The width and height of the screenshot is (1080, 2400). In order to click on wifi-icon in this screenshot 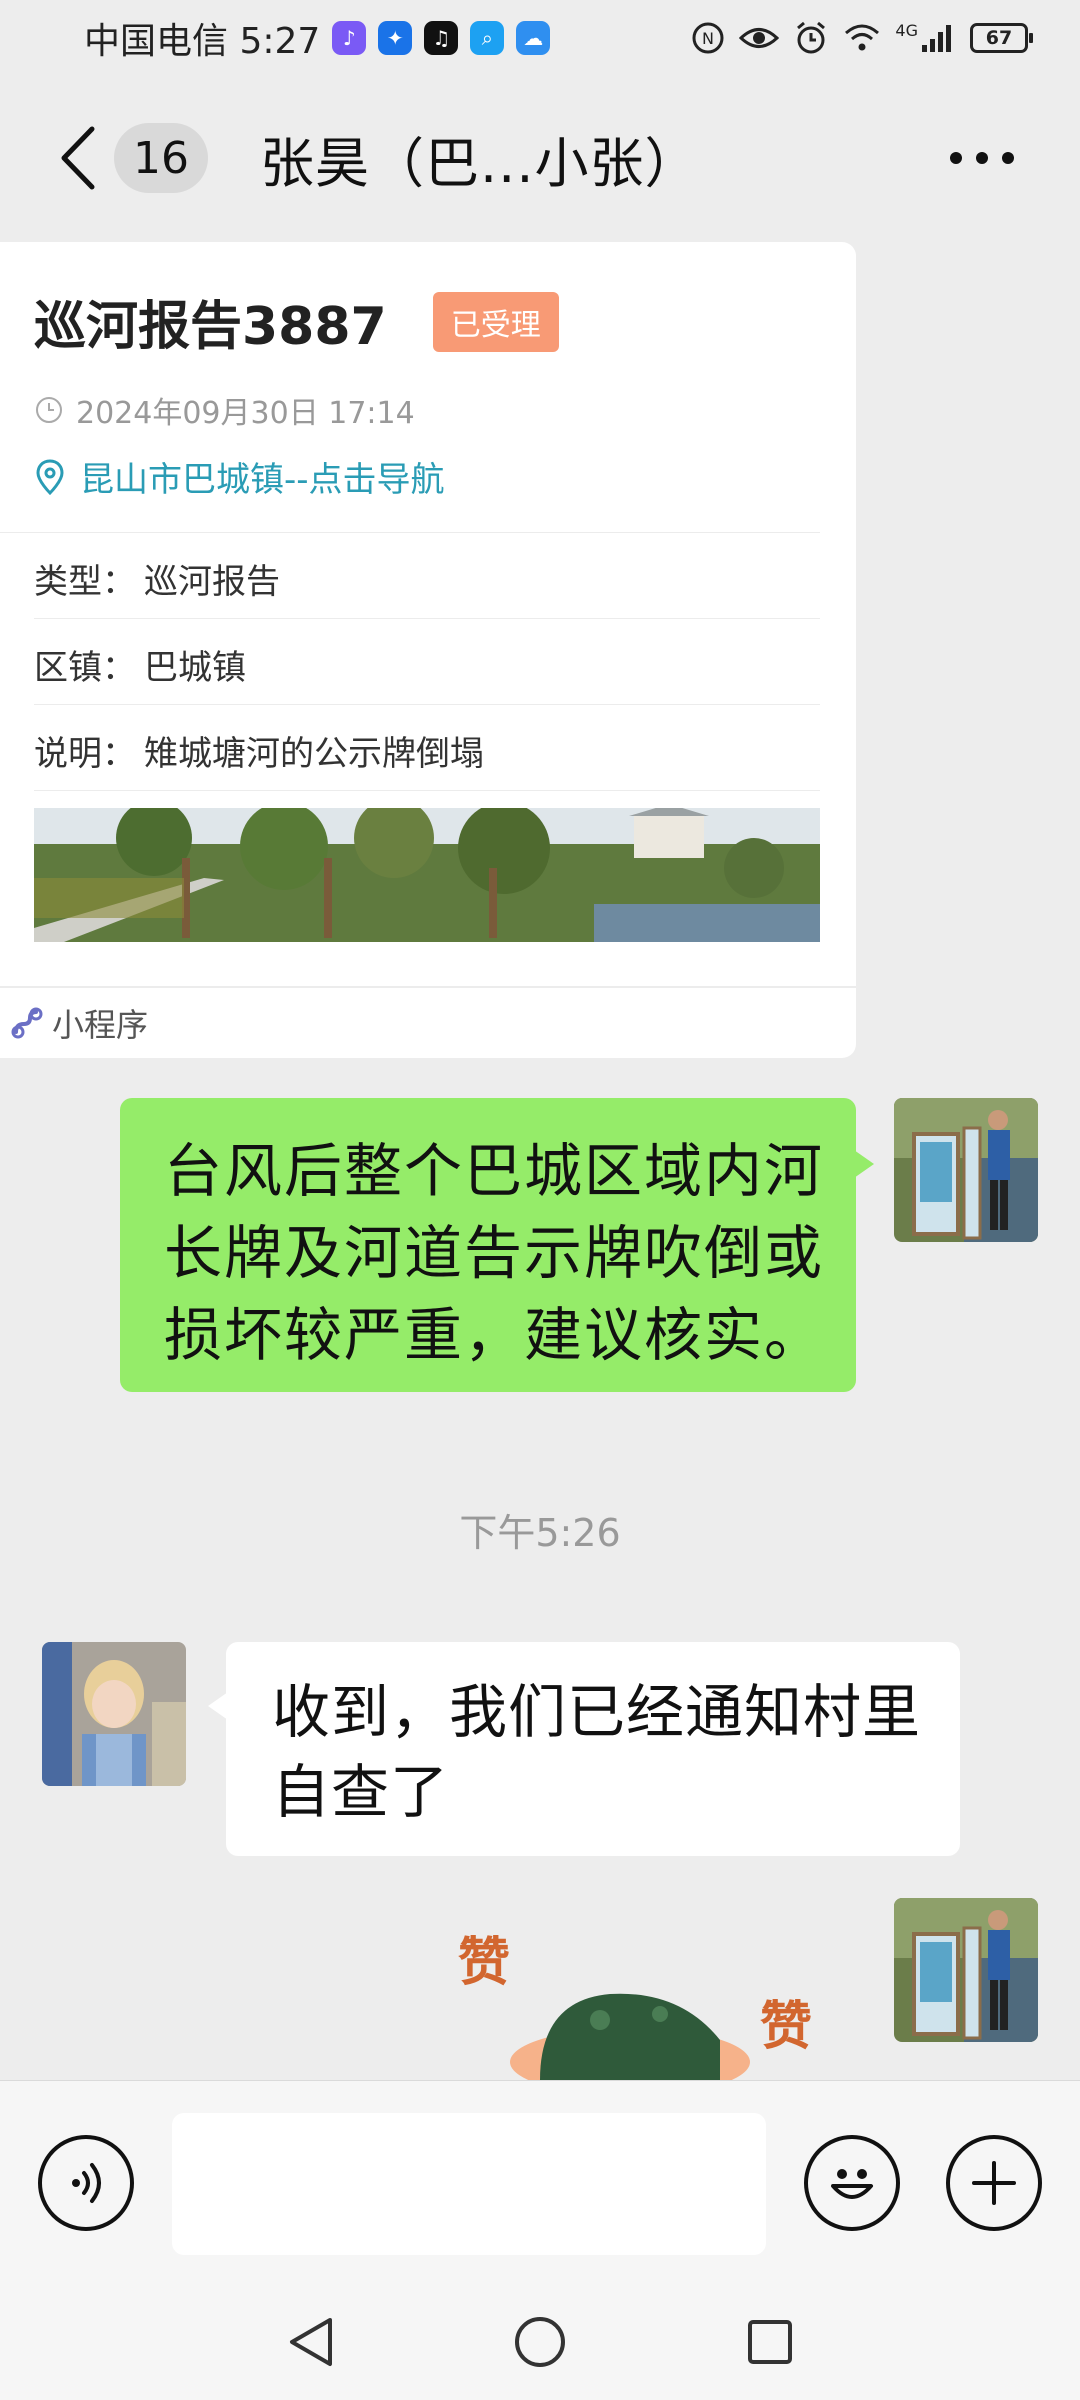, I will do `click(862, 37)`.